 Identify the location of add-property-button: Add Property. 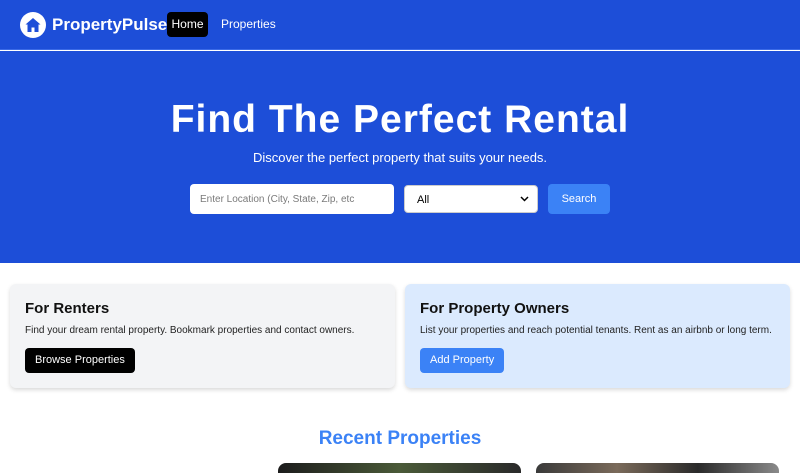
(462, 360).